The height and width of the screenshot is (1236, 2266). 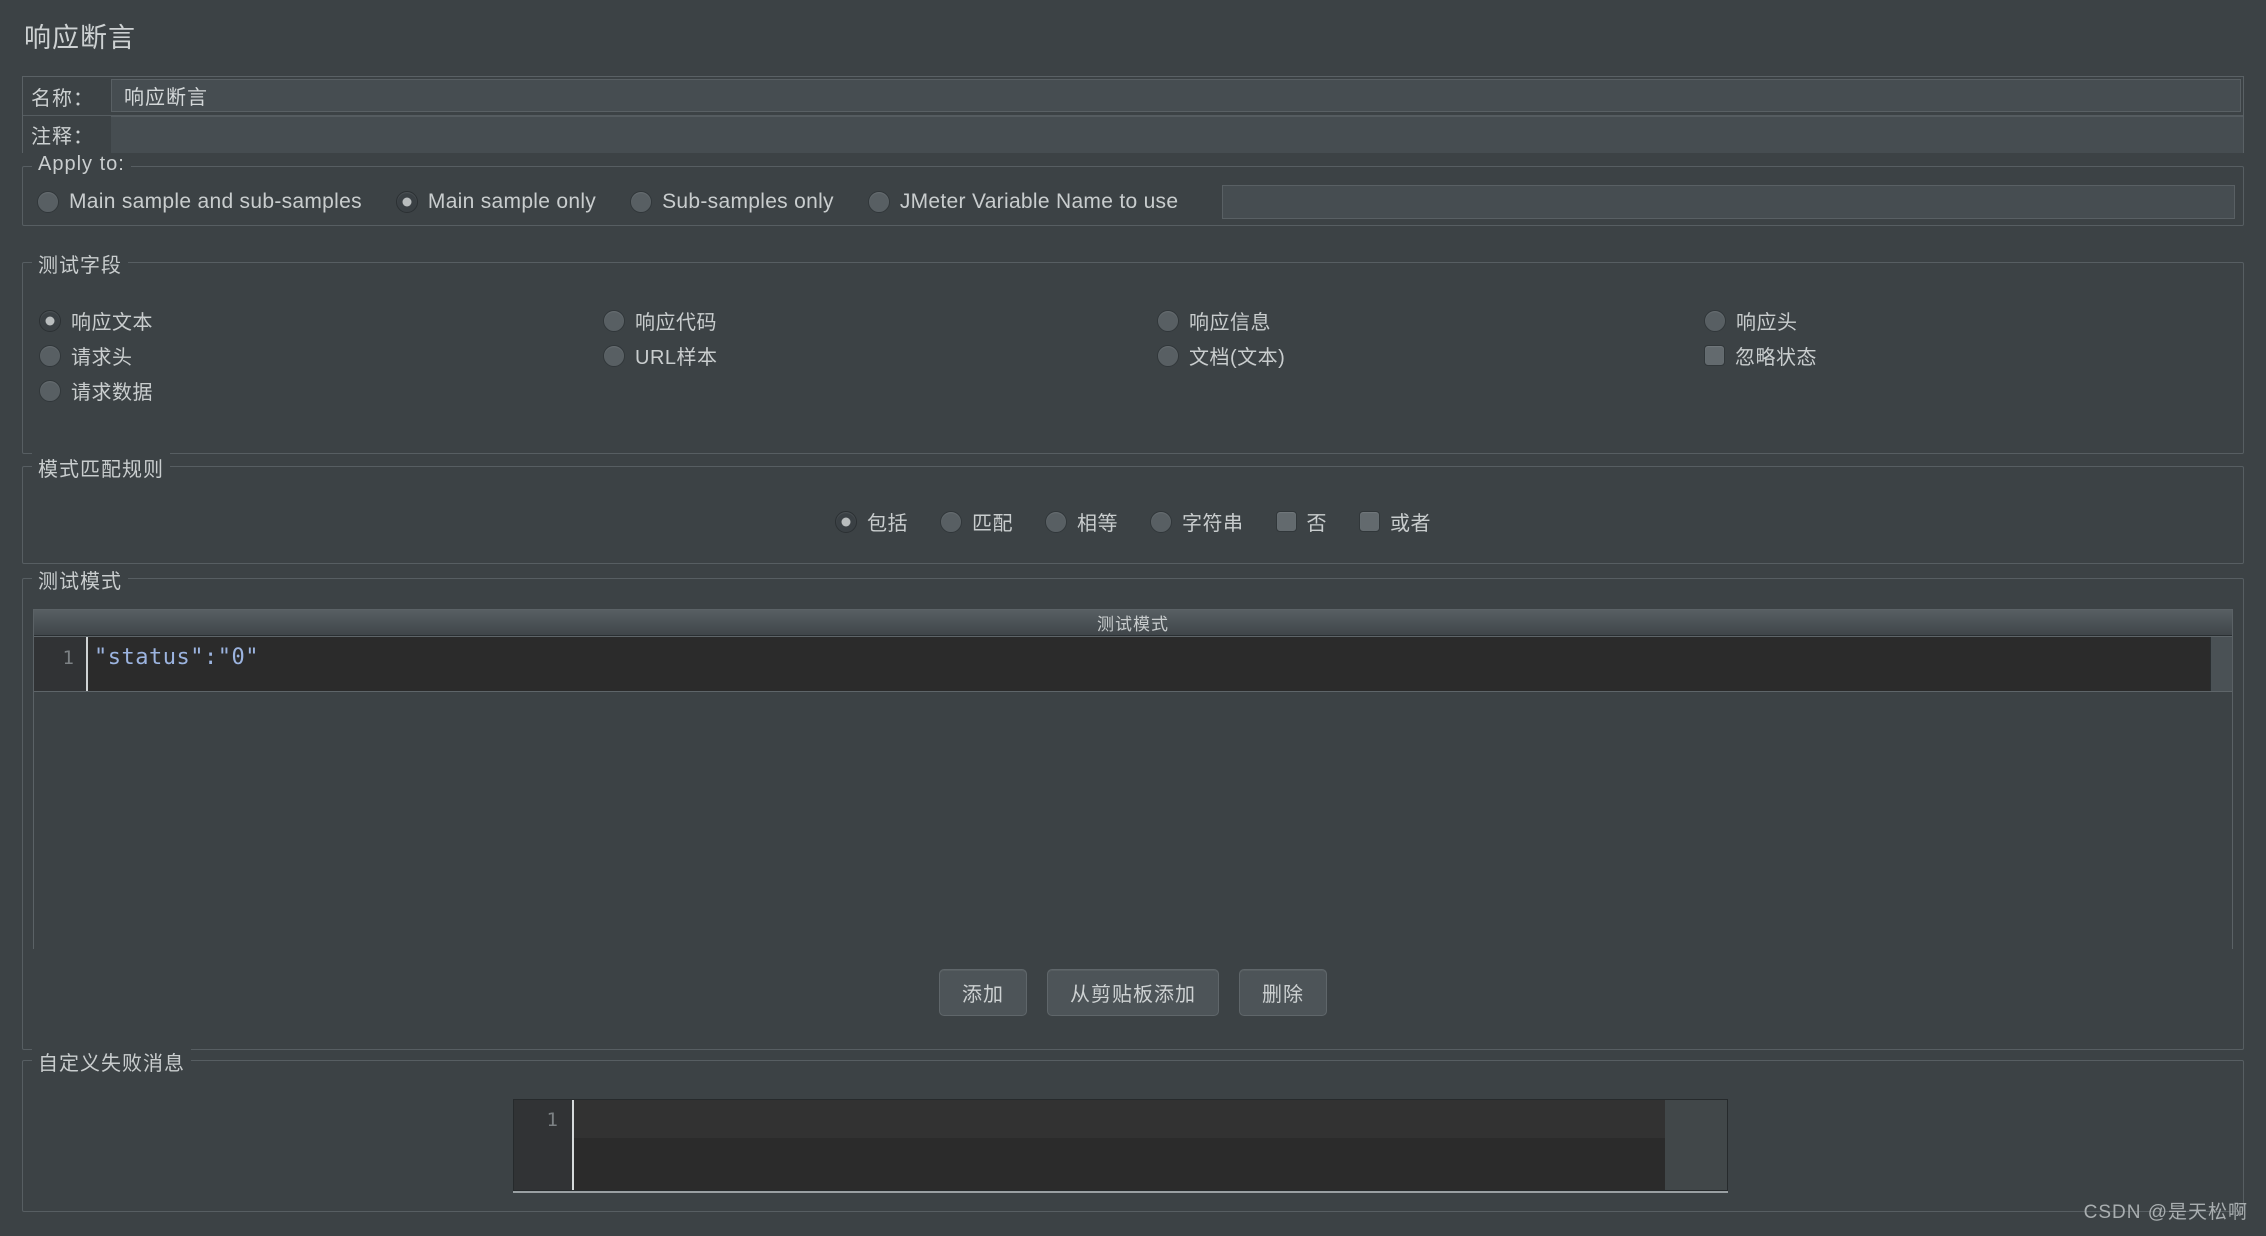 I want to click on option-label: 响应头, so click(x=1767, y=323).